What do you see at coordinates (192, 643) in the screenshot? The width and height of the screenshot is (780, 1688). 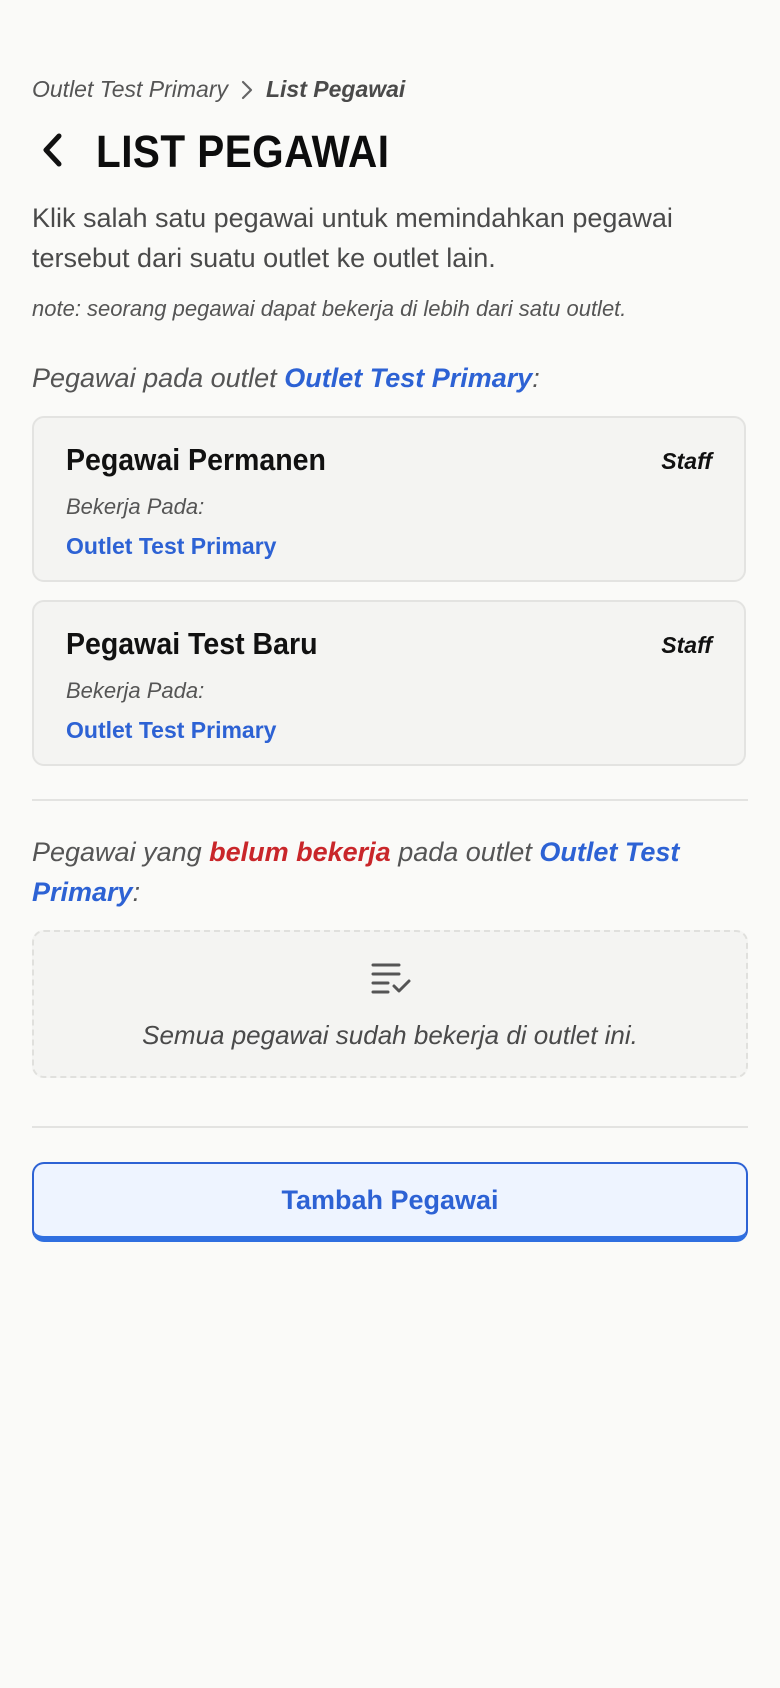 I see `employee-name: Pegawai Test Baru` at bounding box center [192, 643].